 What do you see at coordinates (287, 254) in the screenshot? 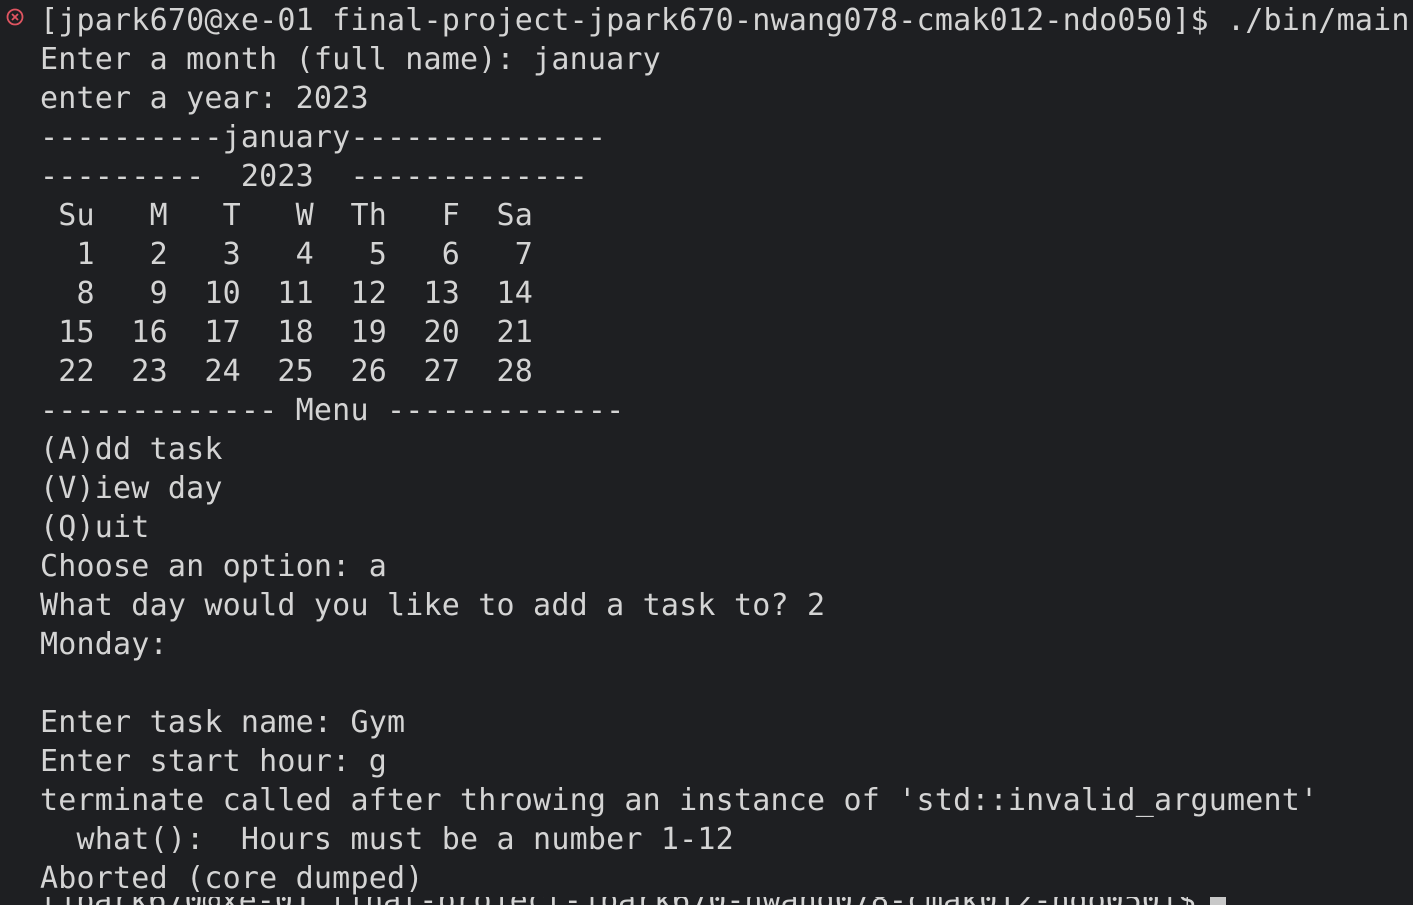
I see `calendar-week-1: 1 2 3 4 5 6 7` at bounding box center [287, 254].